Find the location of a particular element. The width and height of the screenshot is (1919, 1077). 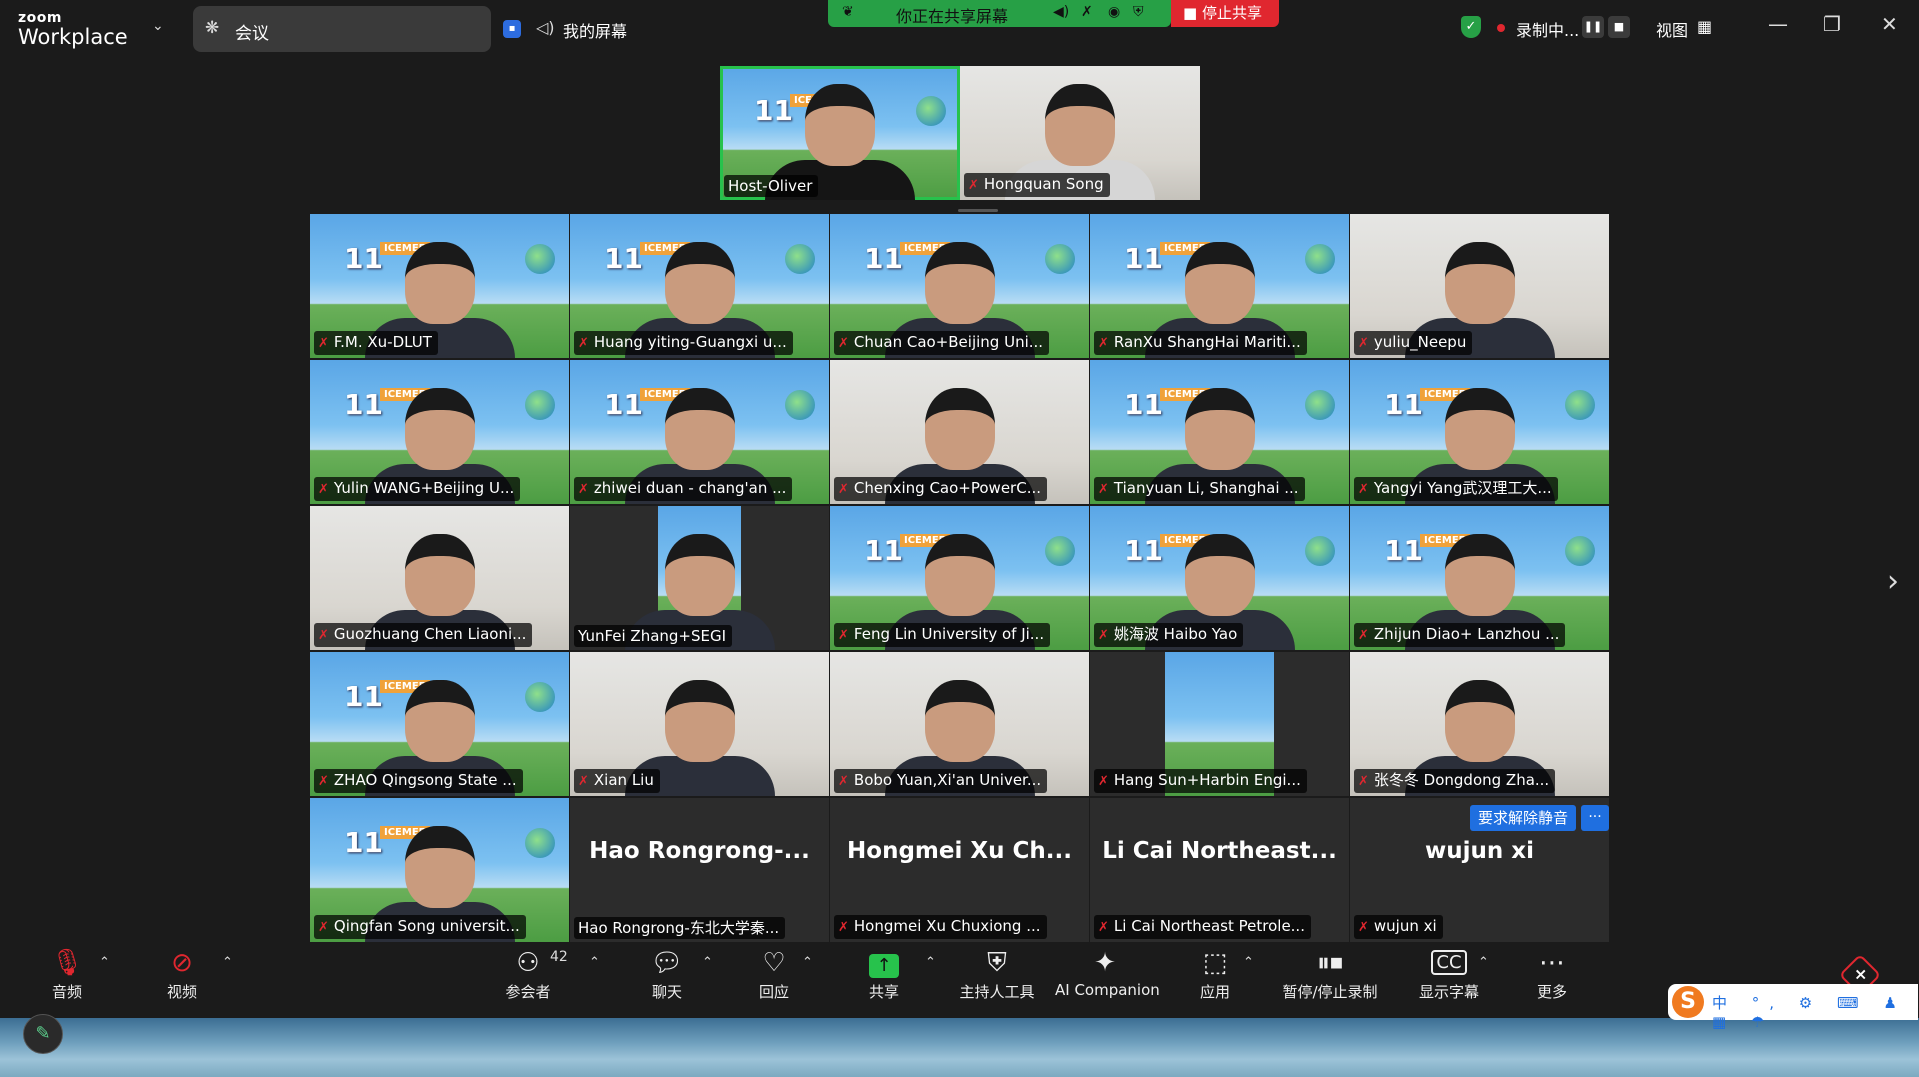

chat-button: 💬︎ 聊天 is located at coordinates (667, 973).